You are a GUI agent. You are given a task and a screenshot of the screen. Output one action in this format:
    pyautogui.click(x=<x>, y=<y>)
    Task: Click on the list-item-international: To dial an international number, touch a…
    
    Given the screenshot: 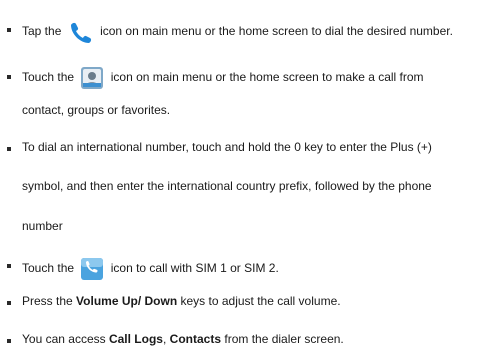 What is the action you would take?
    pyautogui.click(x=227, y=147)
    